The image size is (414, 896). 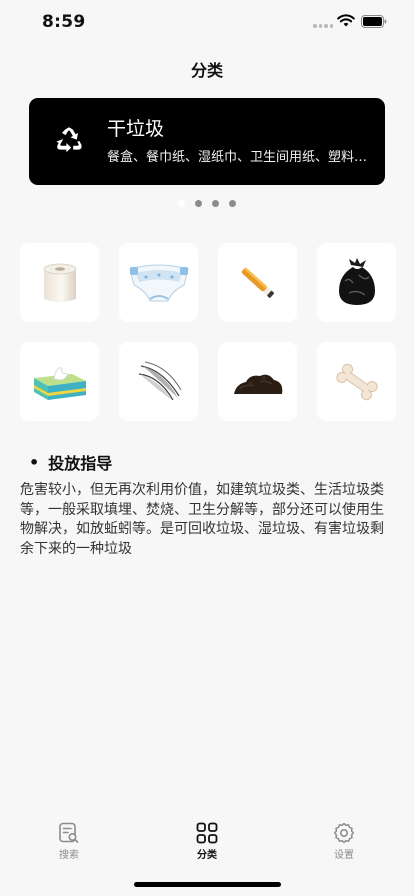 I want to click on tab-settings: 设置, so click(x=344, y=839).